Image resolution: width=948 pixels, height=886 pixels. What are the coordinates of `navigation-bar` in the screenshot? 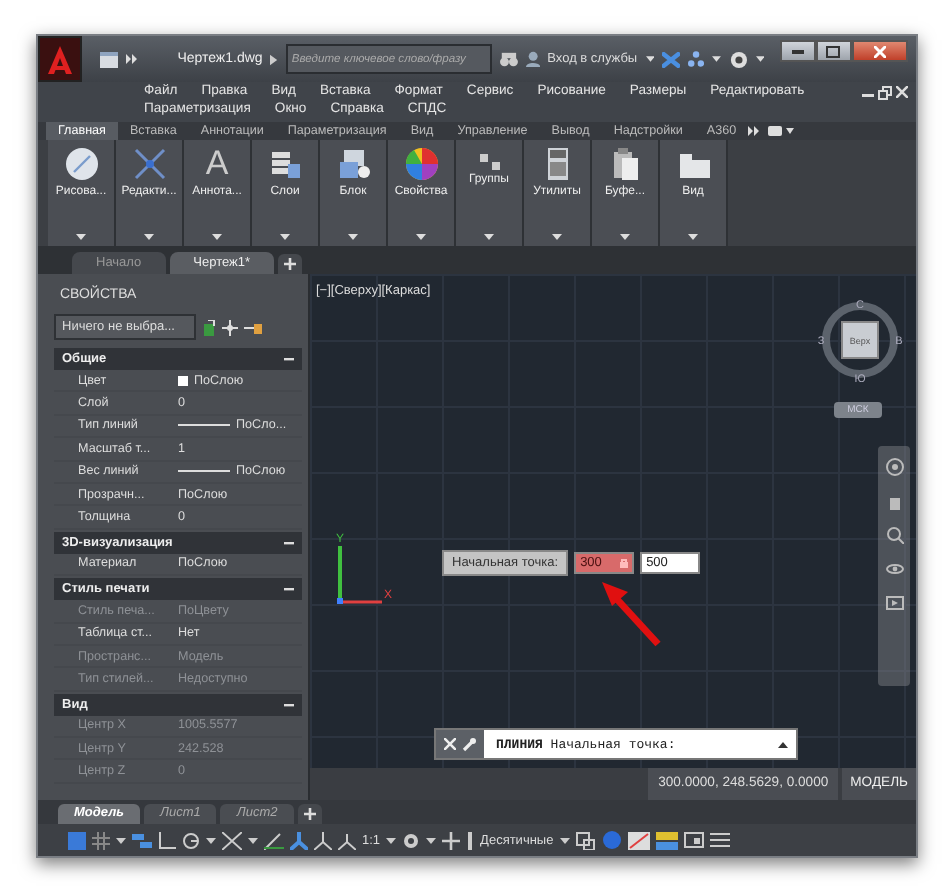 It's located at (894, 566).